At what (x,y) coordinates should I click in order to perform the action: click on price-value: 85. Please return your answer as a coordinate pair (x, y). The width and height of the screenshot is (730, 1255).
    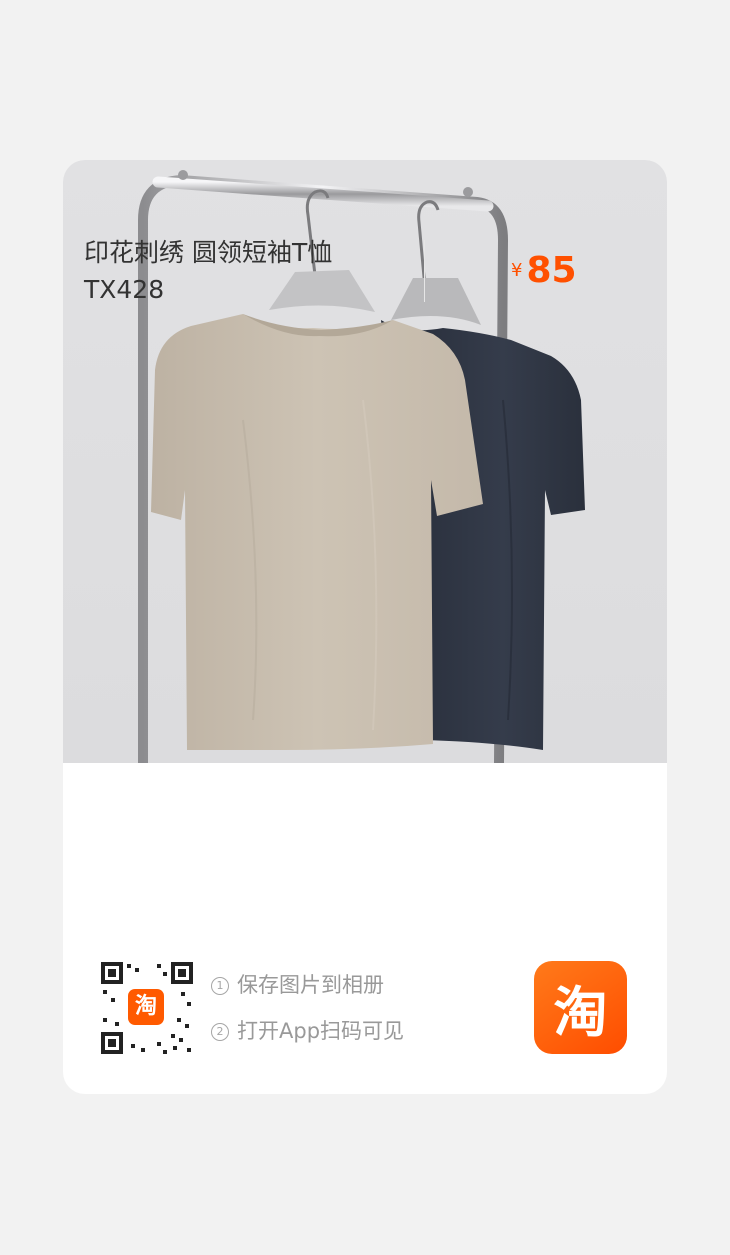
    Looking at the image, I should click on (551, 270).